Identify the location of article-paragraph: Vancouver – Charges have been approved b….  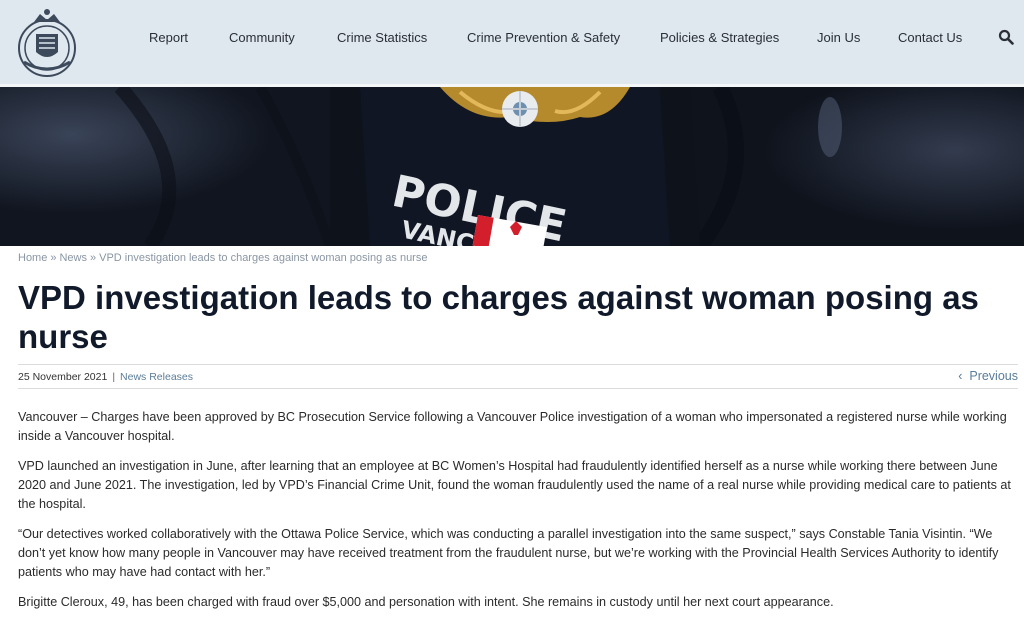
(512, 426).